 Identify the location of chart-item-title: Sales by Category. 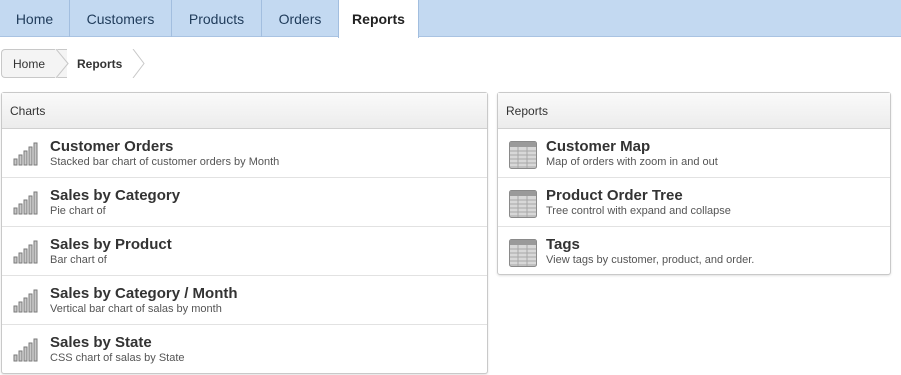
(115, 195).